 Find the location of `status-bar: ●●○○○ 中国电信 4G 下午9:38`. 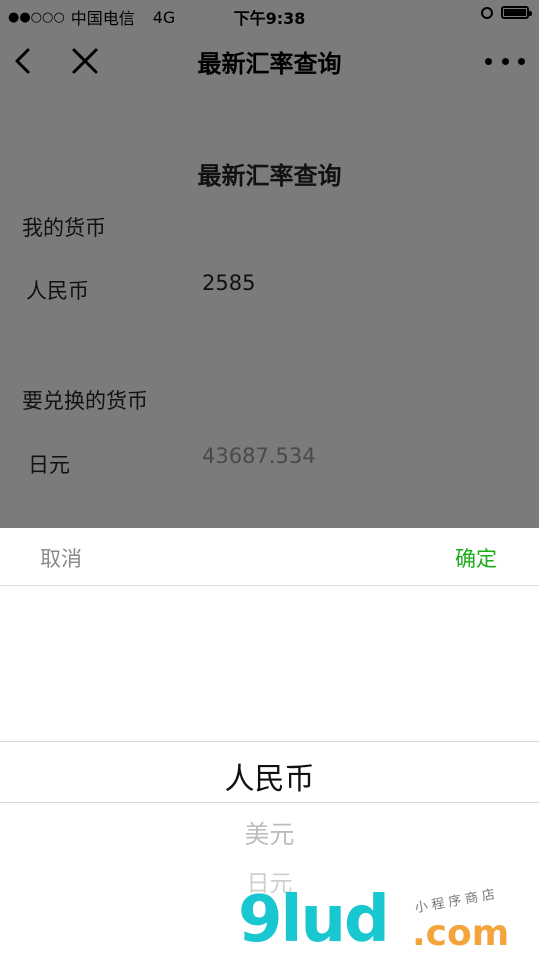

status-bar: ●●○○○ 中国电信 4G 下午9:38 is located at coordinates (269, 15).